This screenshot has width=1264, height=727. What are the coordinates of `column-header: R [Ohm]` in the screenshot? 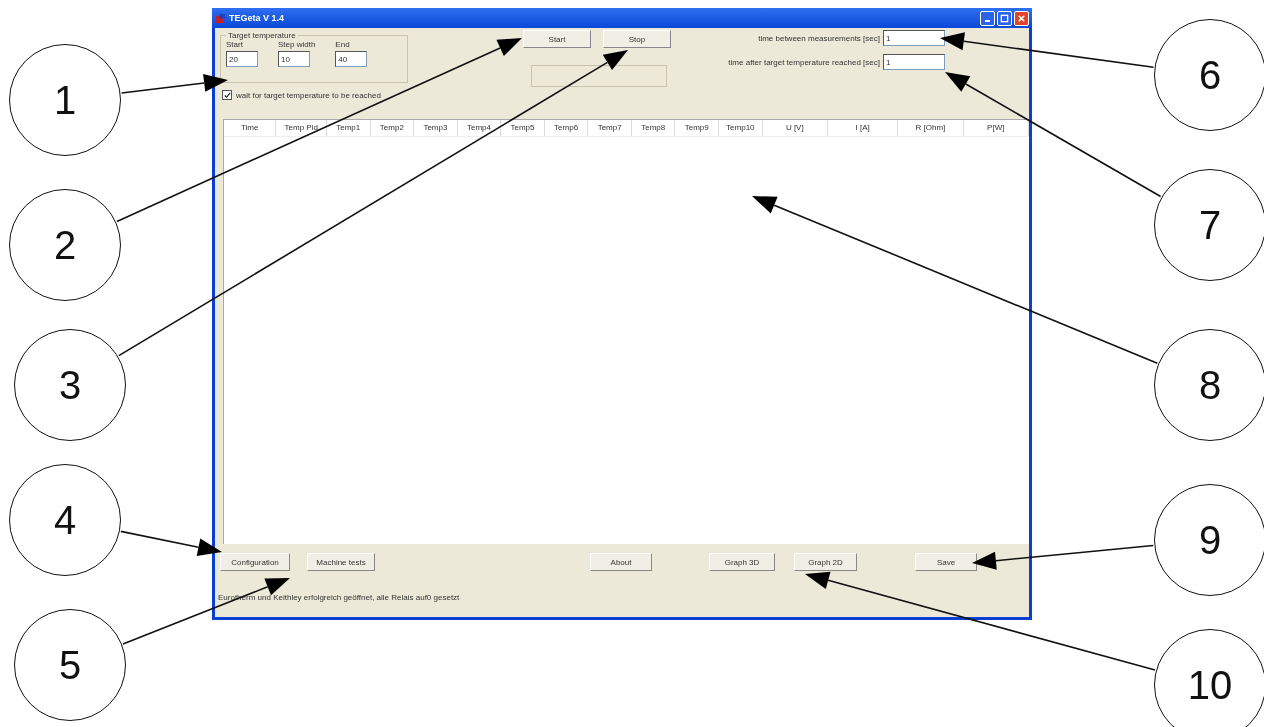 It's located at (931, 128).